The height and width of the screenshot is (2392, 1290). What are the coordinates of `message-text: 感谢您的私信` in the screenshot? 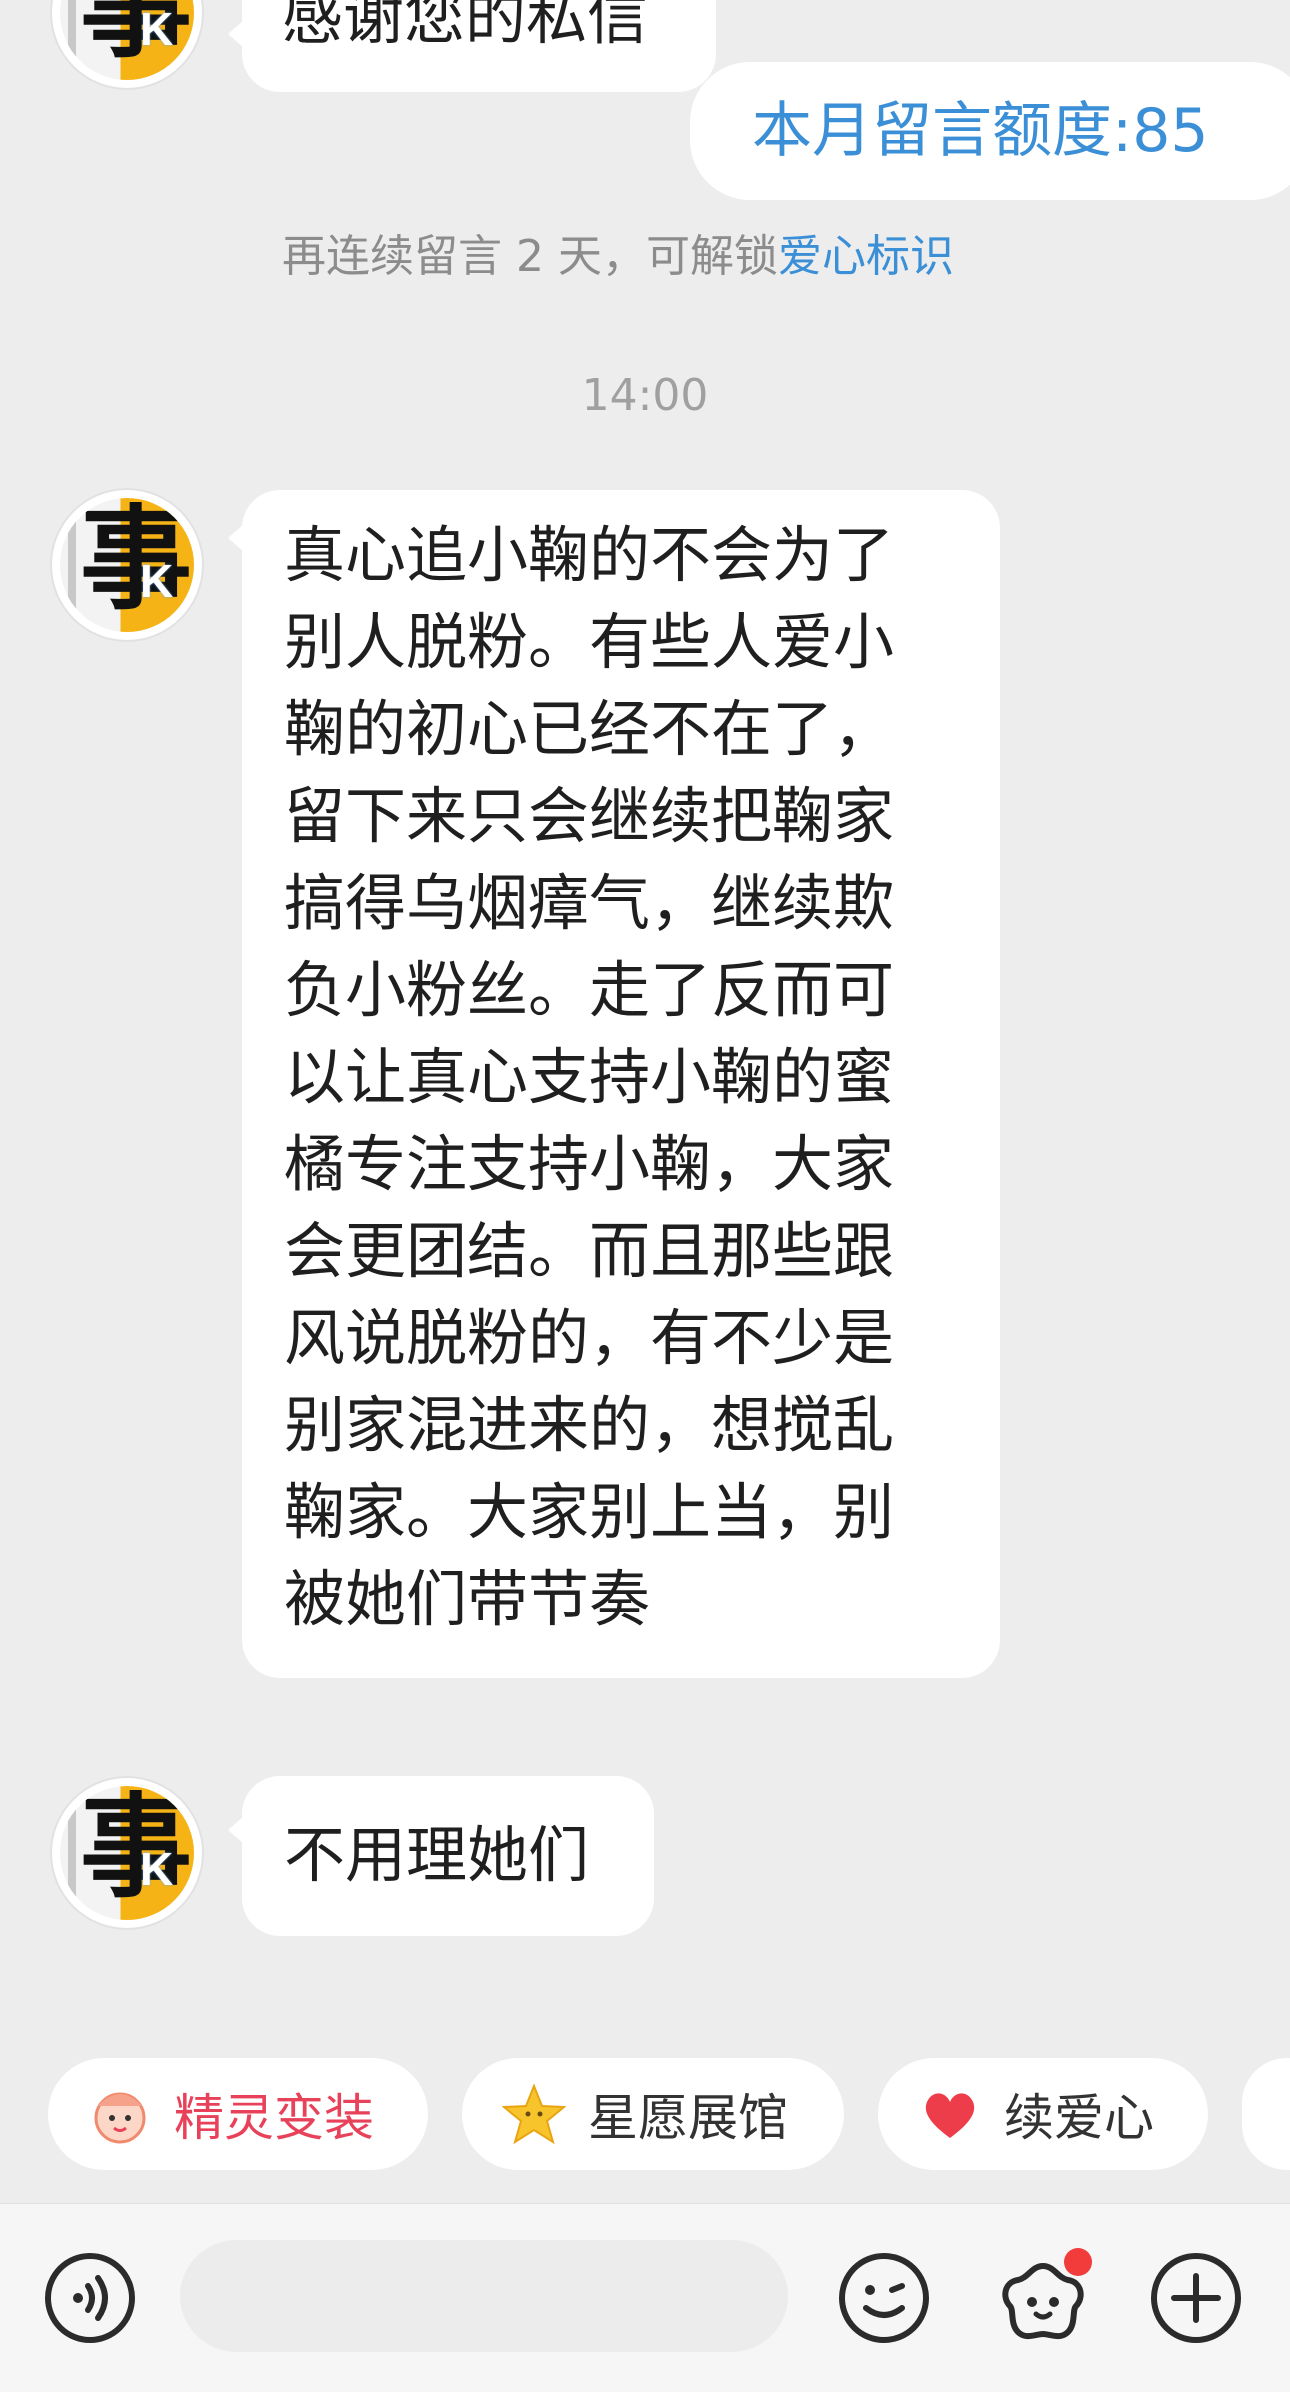 It's located at (465, 26).